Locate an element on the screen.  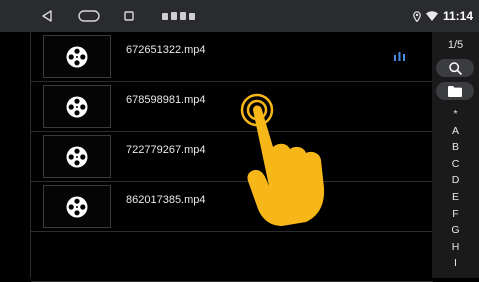
index-letter: * is located at coordinates (455, 114).